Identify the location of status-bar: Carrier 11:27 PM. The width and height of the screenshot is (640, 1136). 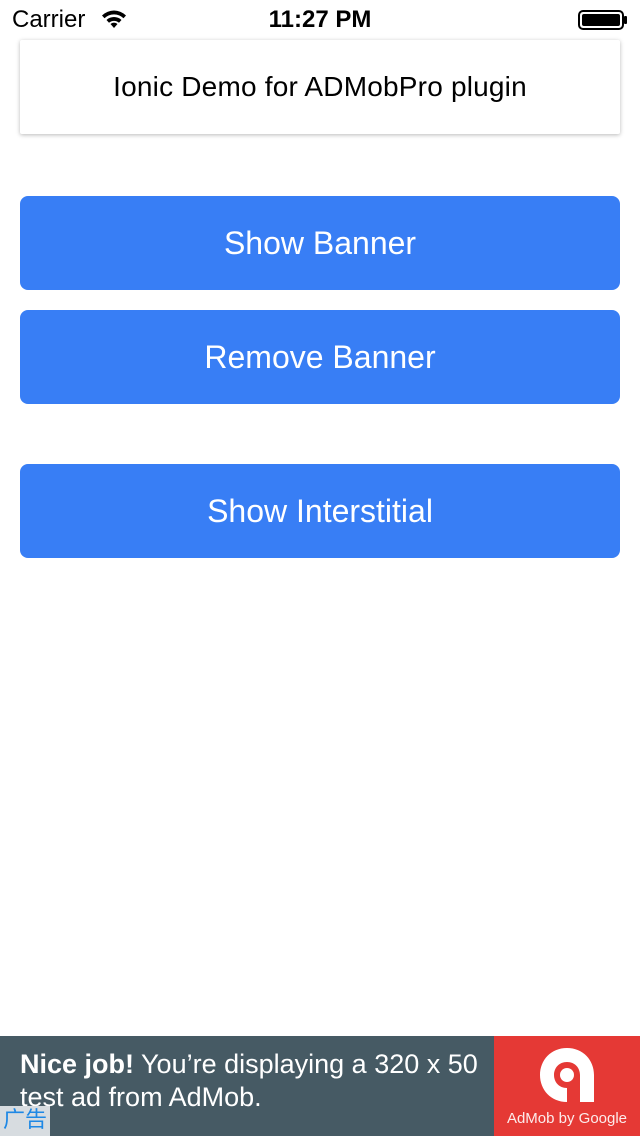
(320, 20).